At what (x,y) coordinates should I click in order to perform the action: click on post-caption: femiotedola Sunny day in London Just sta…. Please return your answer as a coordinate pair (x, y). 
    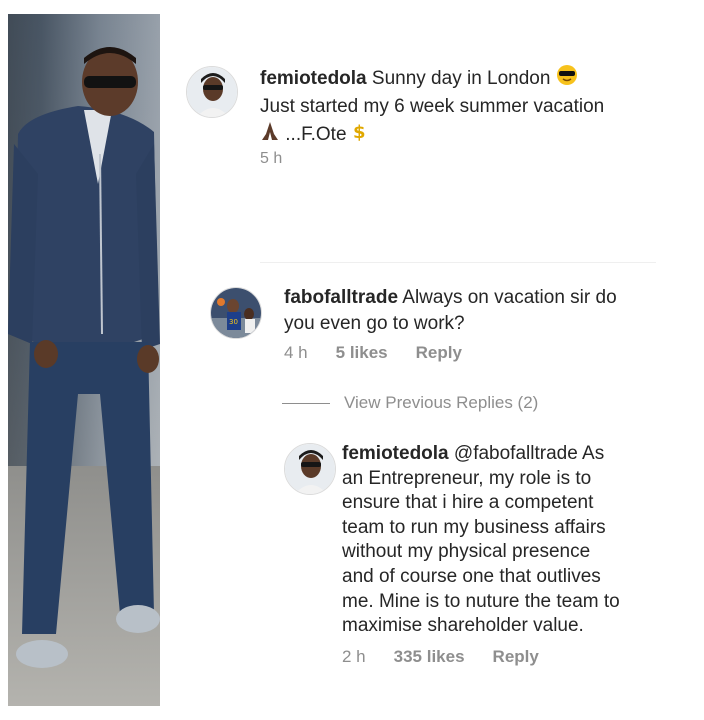
    Looking at the image, I should click on (460, 107).